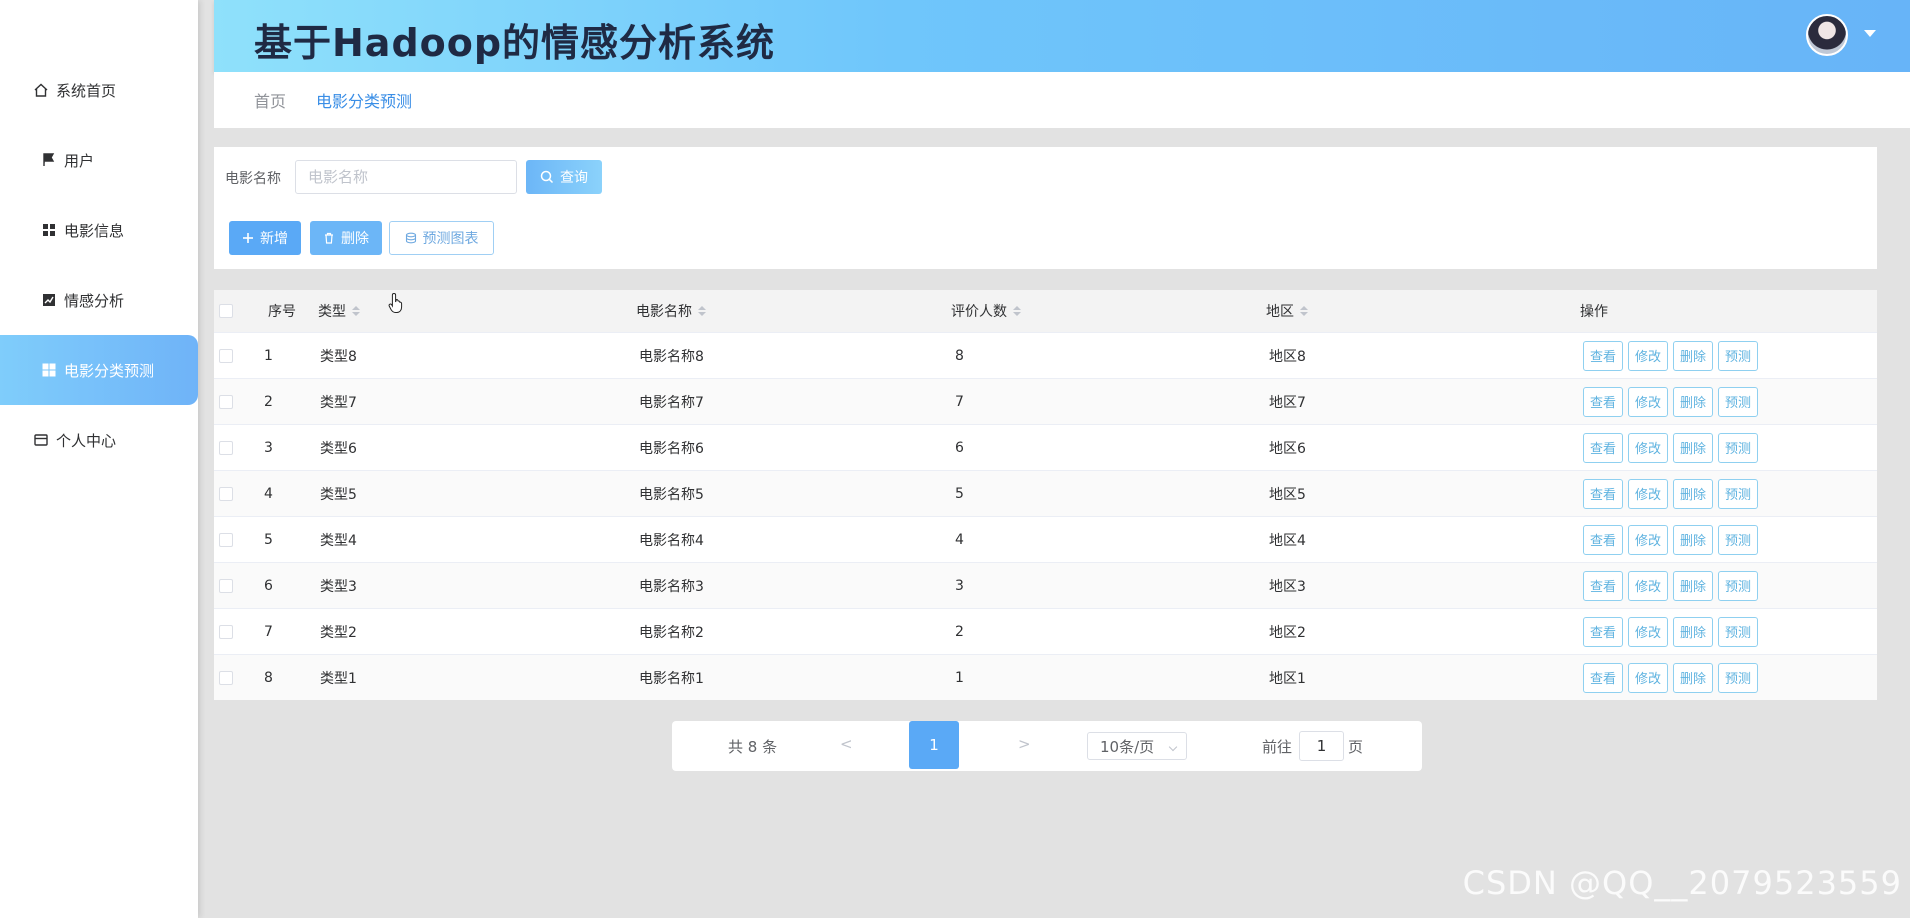  I want to click on column-header-movie-name: 电影名称, so click(671, 311).